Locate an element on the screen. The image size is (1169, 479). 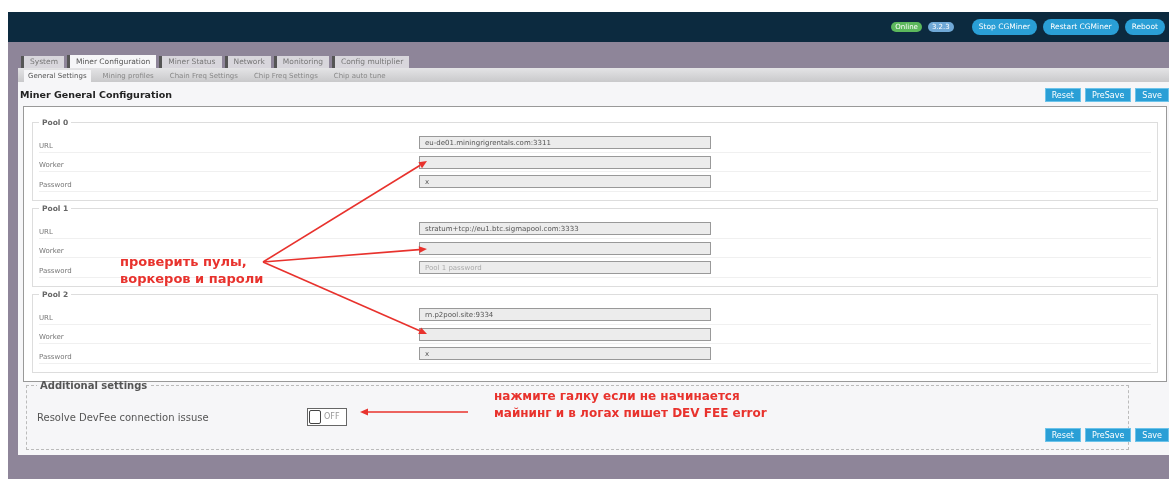
annotation-text: нажмите галку если не начинается майнинг и в логах пишет DEV FEE error is located at coordinates (630, 405).